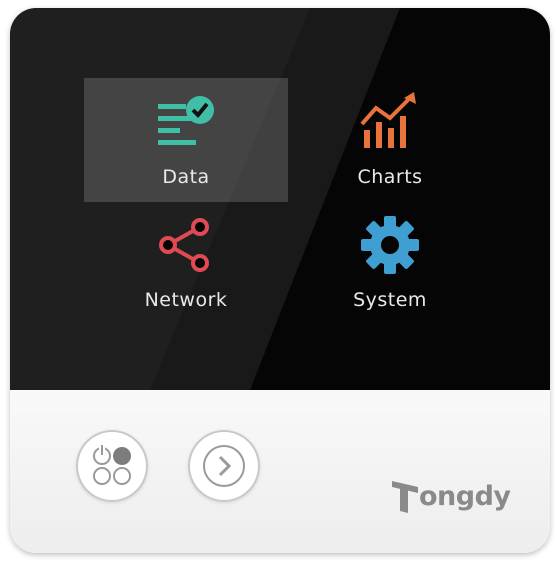 The width and height of the screenshot is (557, 564). I want to click on share-network-icon, so click(184, 245).